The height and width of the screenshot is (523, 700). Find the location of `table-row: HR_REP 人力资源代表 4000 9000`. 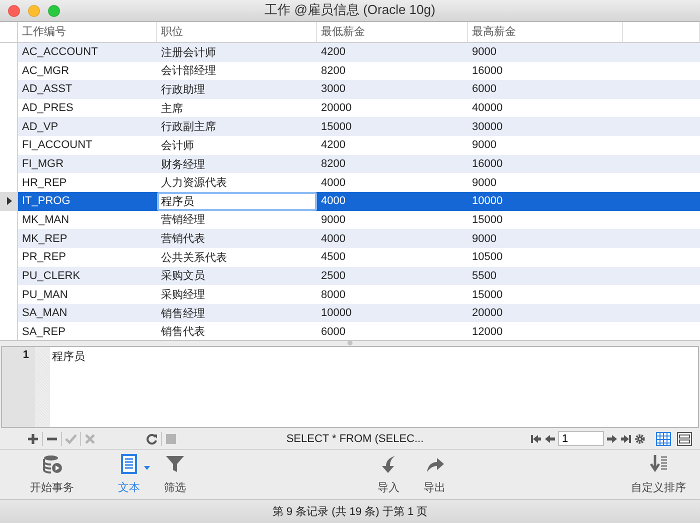

table-row: HR_REP 人力资源代表 4000 9000 is located at coordinates (350, 182).